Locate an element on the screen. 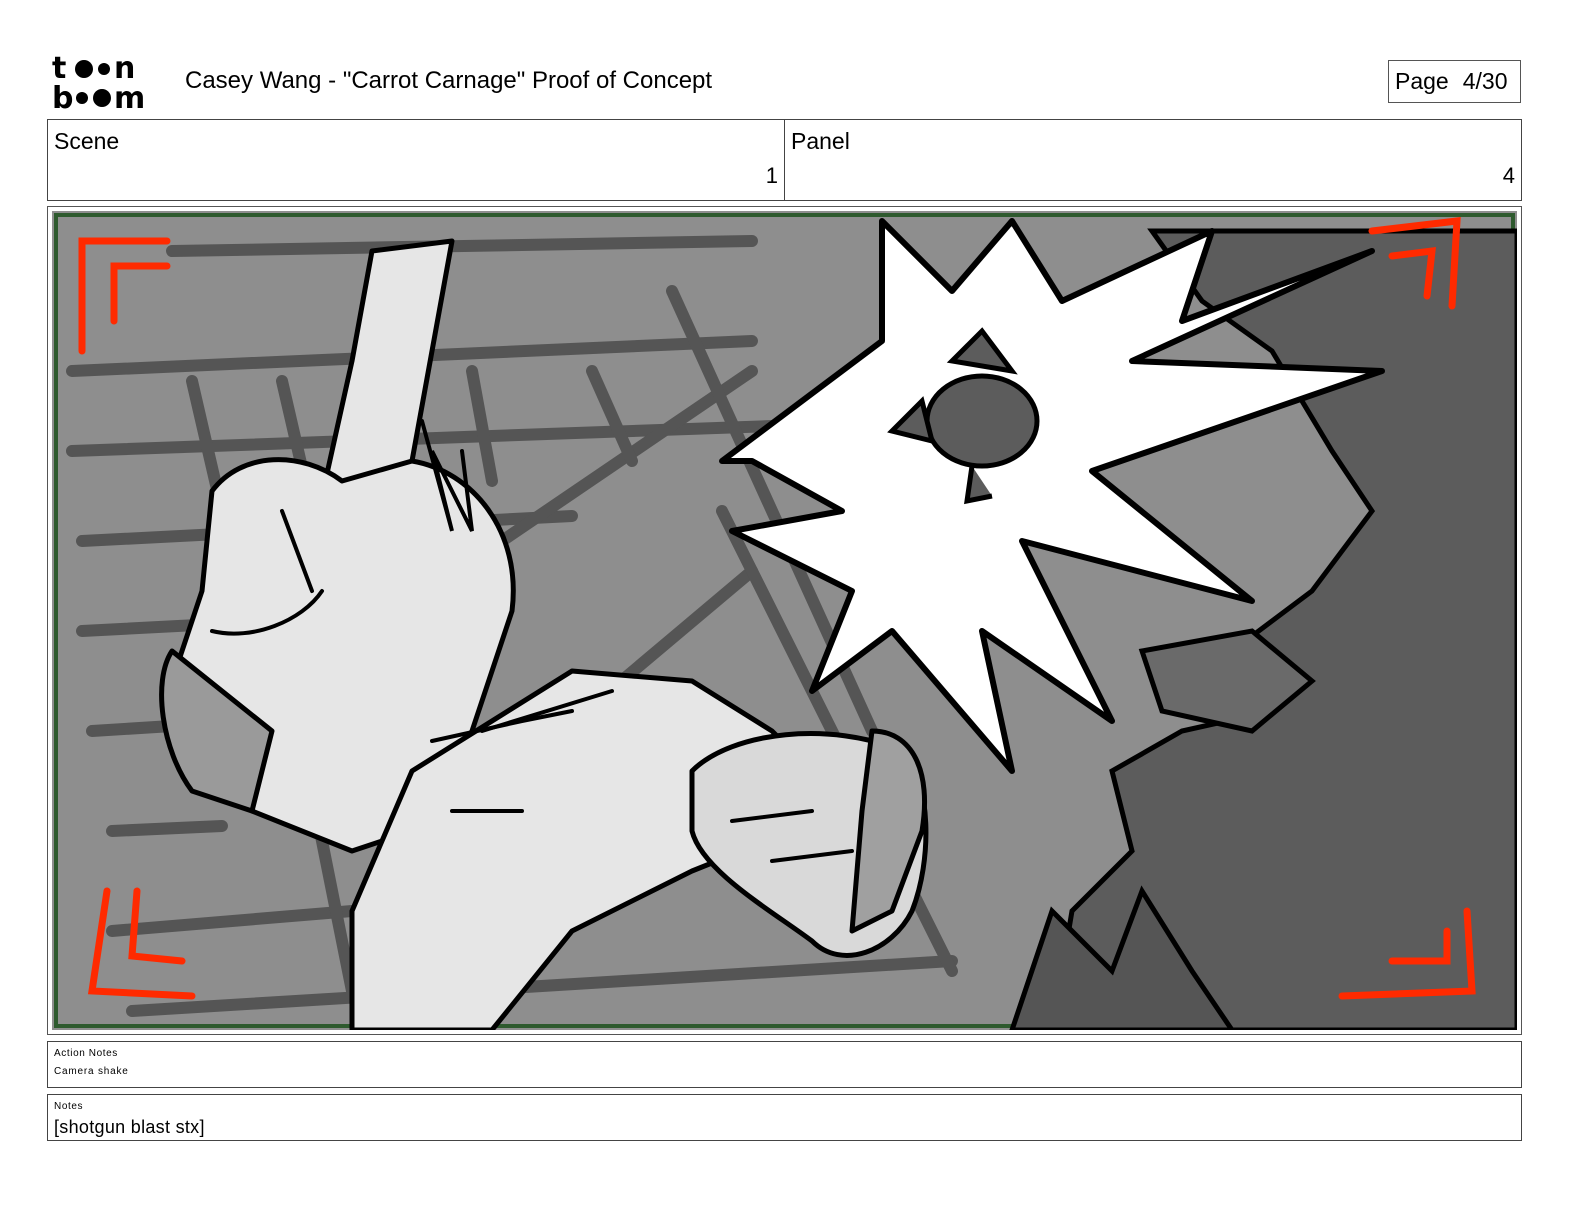 This screenshot has height=1224, width=1584. panel-number: 4 is located at coordinates (1508, 175).